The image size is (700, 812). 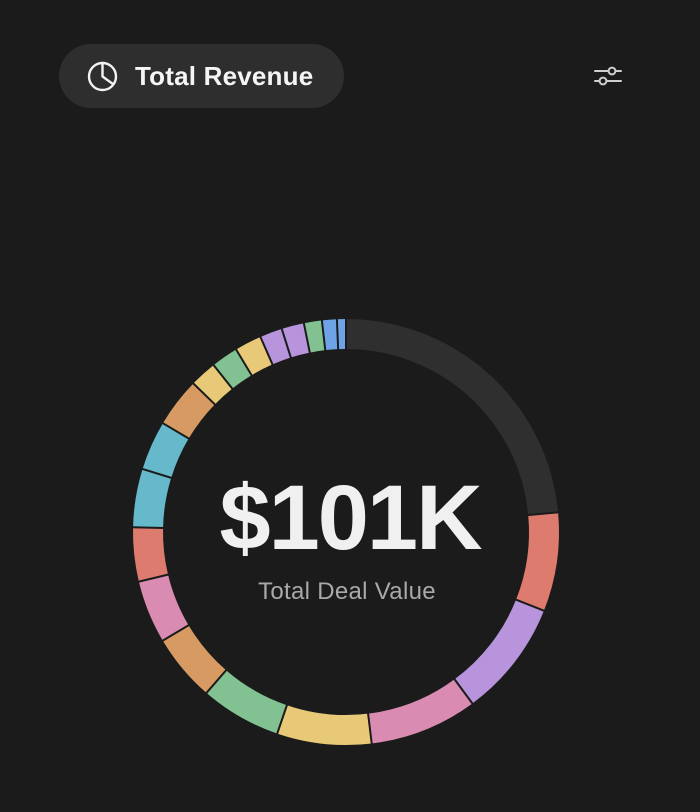 I want to click on center-total-value: $101K, so click(x=350, y=518).